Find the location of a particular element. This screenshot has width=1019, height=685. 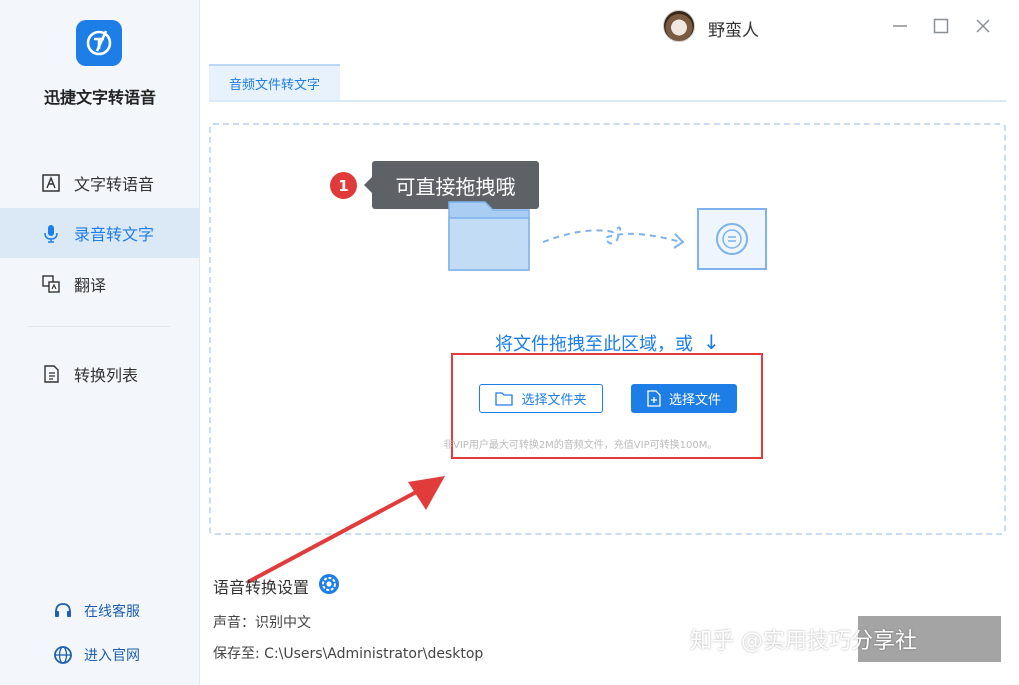

sidebar-item-text-to-speech: 文字转语音 is located at coordinates (100, 183).